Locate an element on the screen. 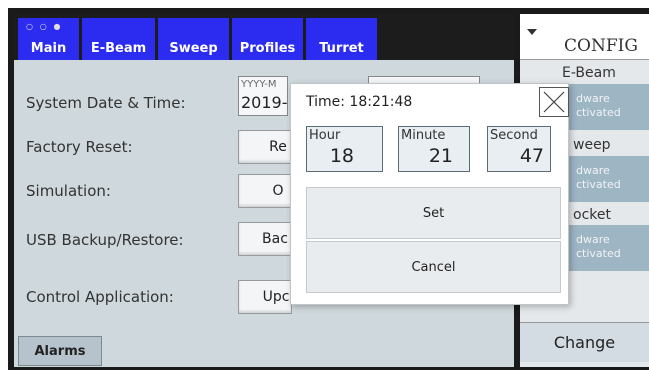 This screenshot has height=370, width=649. hour-value: 18 is located at coordinates (341, 156).